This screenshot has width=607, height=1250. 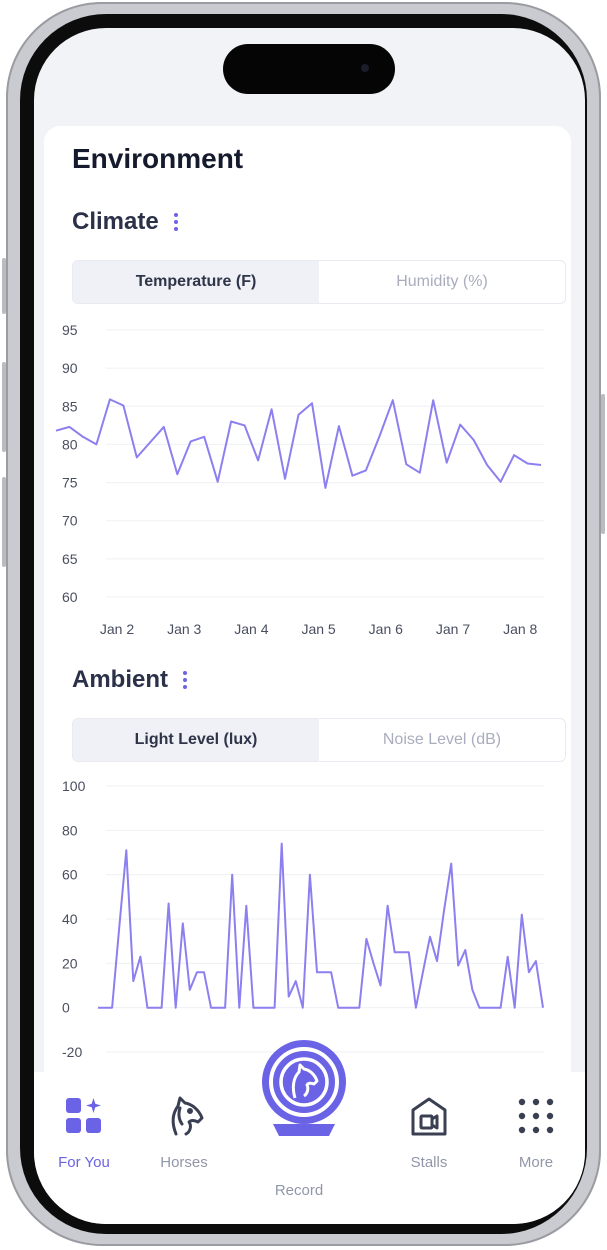 I want to click on side-button-silent, so click(x=4, y=286).